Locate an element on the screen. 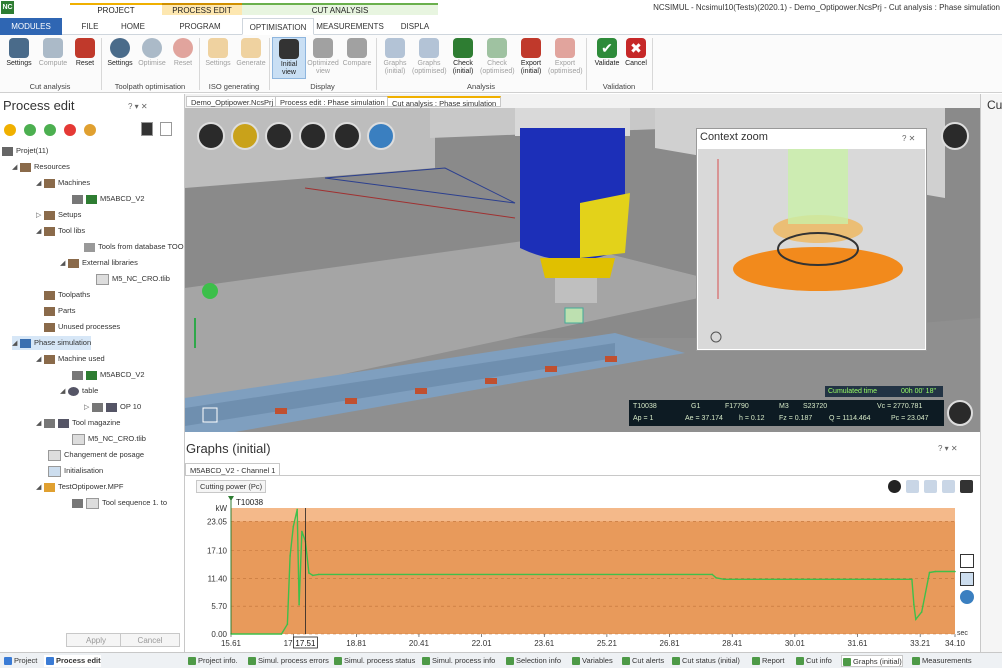 This screenshot has width=1002, height=668. toolpath-settings-button: Settings is located at coordinates (120, 58).